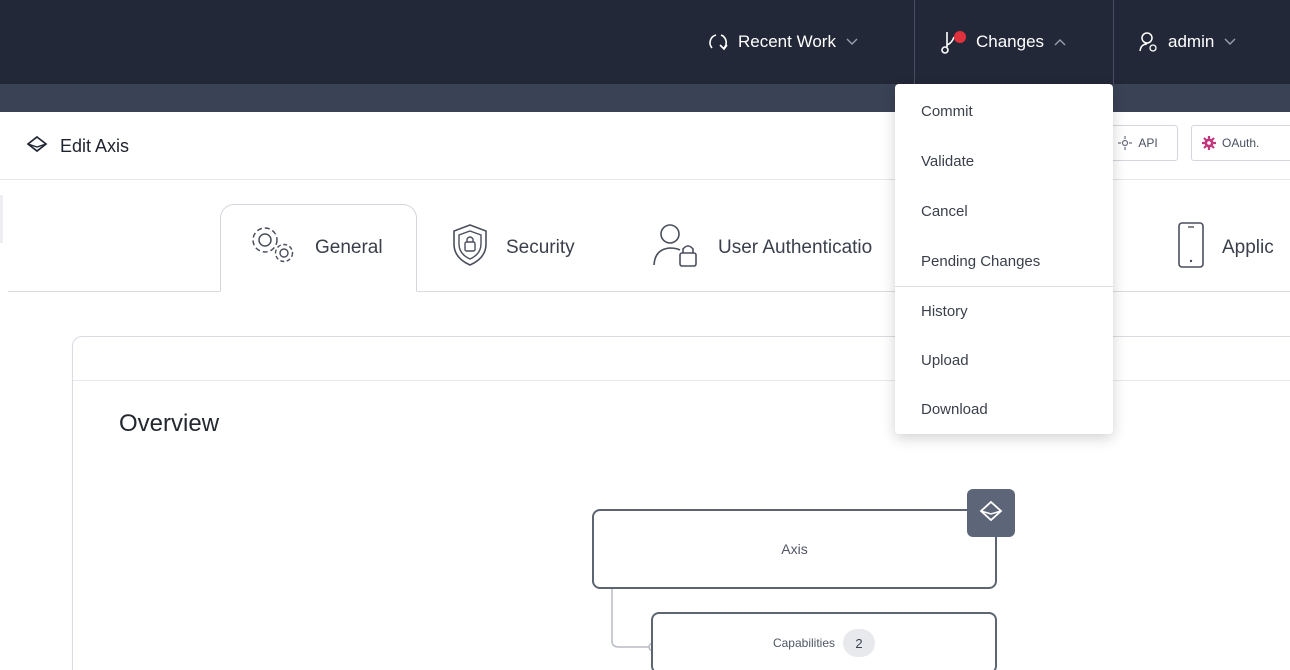 The height and width of the screenshot is (670, 1290). What do you see at coordinates (95, 146) in the screenshot?
I see `page-title-text: Edit Axis` at bounding box center [95, 146].